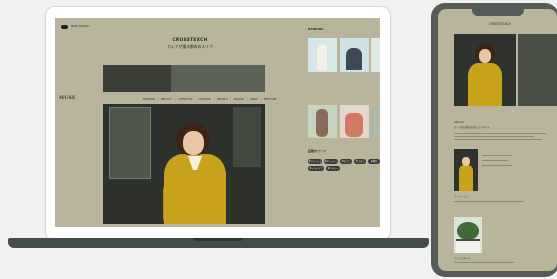 The width and height of the screenshot is (557, 279). Describe the element at coordinates (498, 12) in the screenshot. I see `phone-notch` at that location.